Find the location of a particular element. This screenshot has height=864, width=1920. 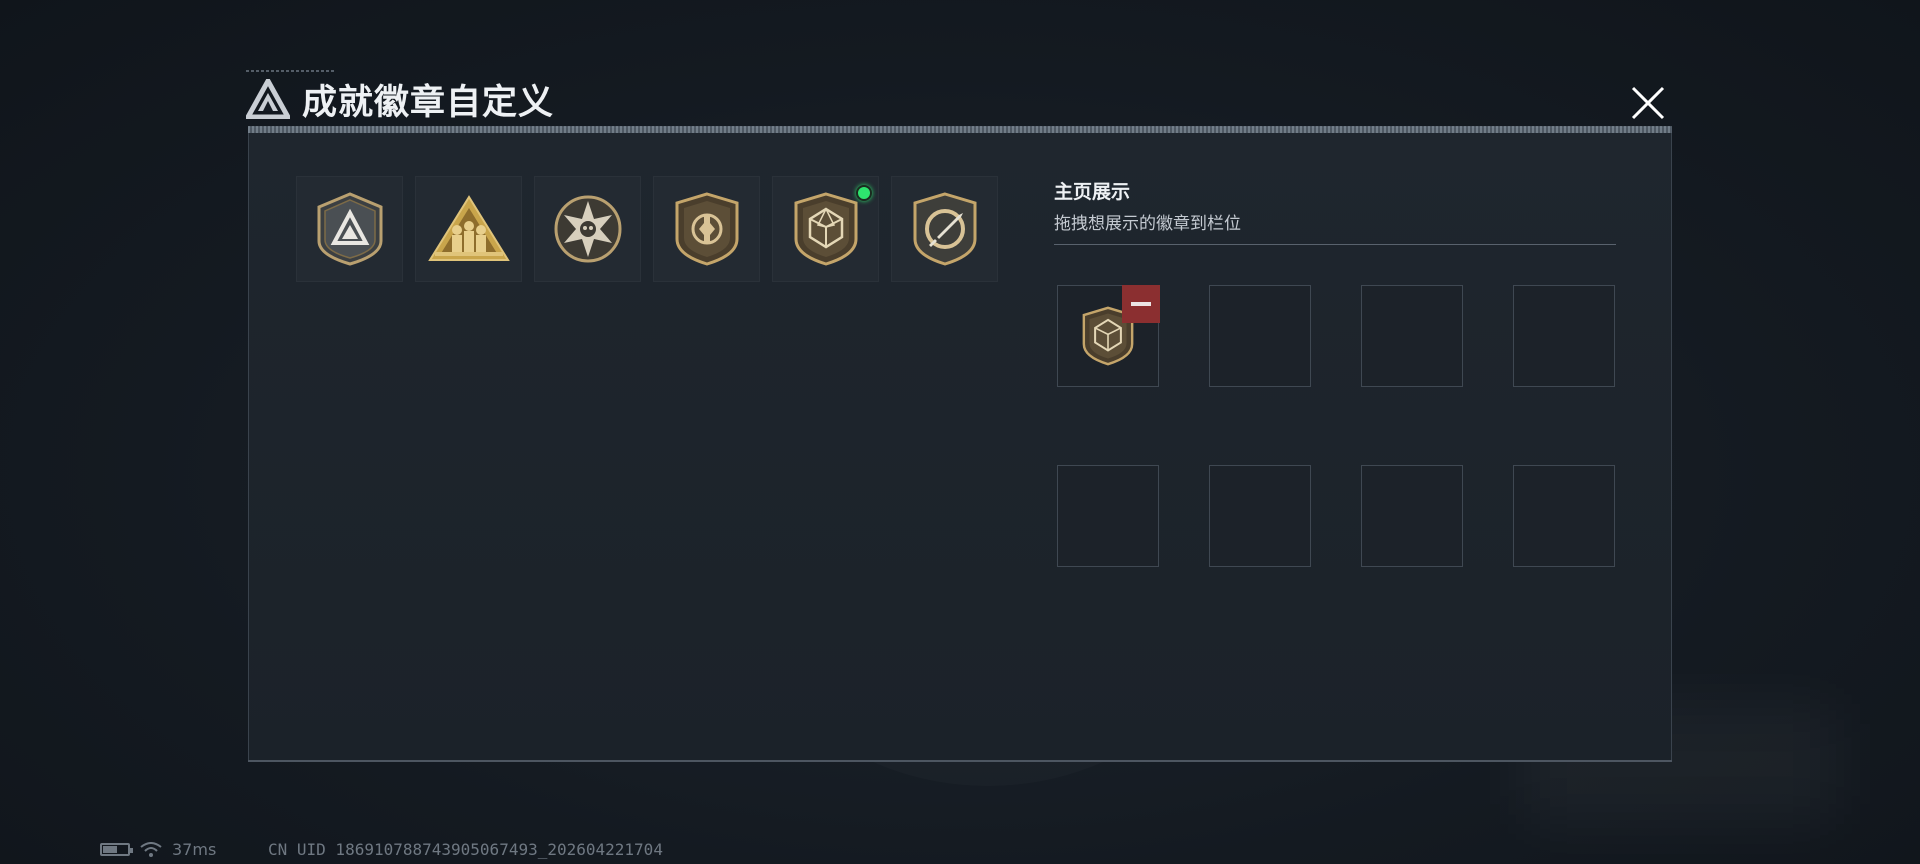

new-indicator-dot is located at coordinates (864, 193).